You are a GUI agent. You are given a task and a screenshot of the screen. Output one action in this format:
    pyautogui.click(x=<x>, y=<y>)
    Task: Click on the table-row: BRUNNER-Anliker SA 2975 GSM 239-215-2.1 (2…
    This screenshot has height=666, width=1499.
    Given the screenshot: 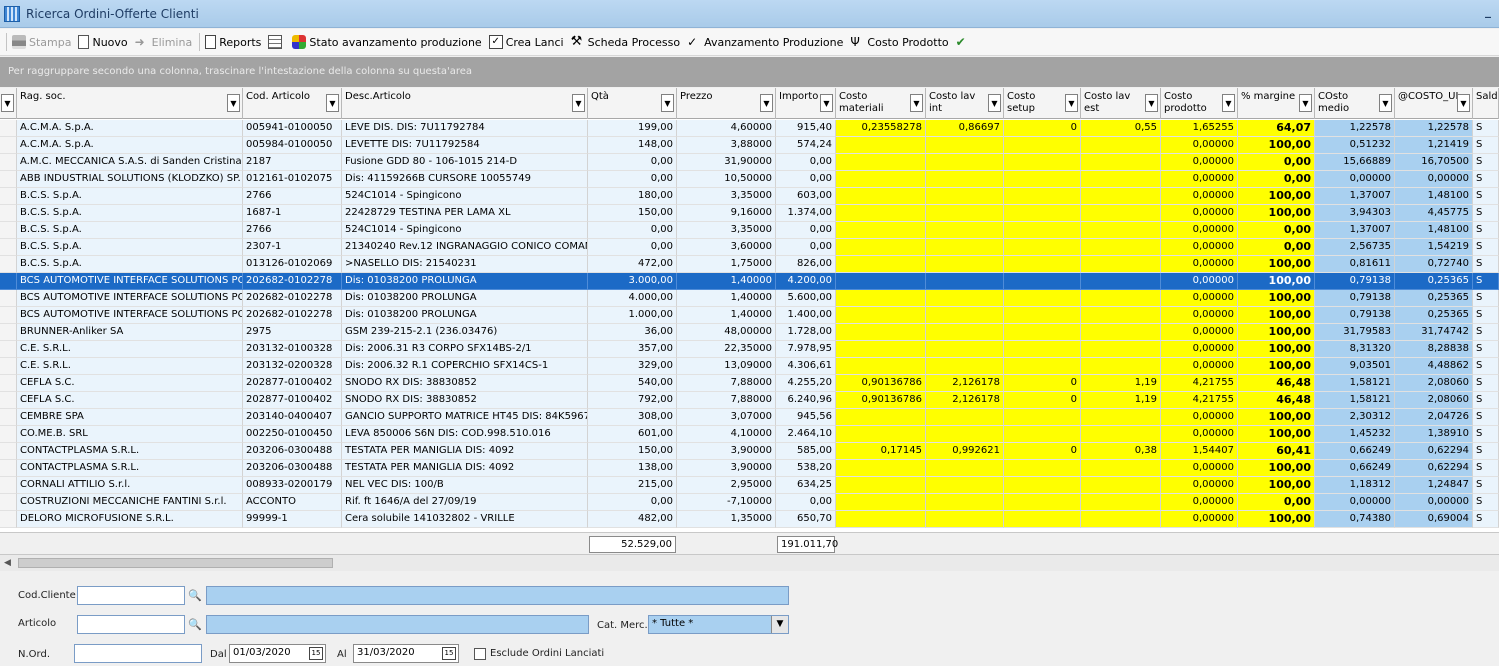 What is the action you would take?
    pyautogui.click(x=749, y=332)
    